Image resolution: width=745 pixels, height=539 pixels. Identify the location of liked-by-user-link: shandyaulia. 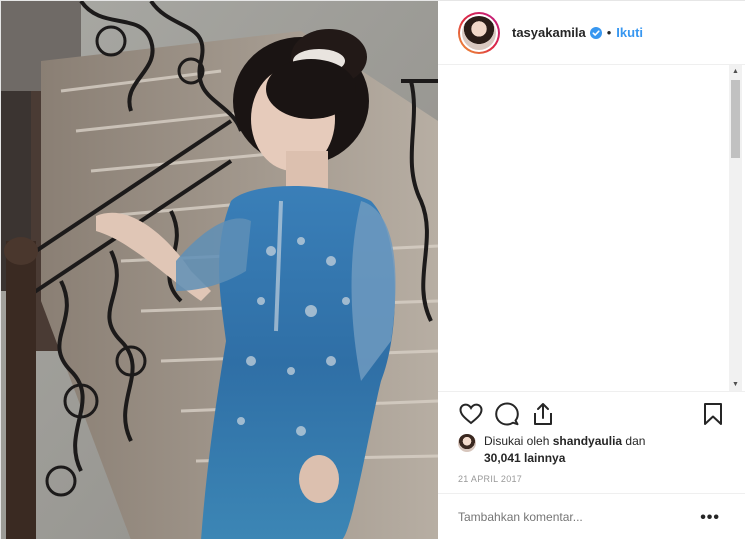
(587, 441).